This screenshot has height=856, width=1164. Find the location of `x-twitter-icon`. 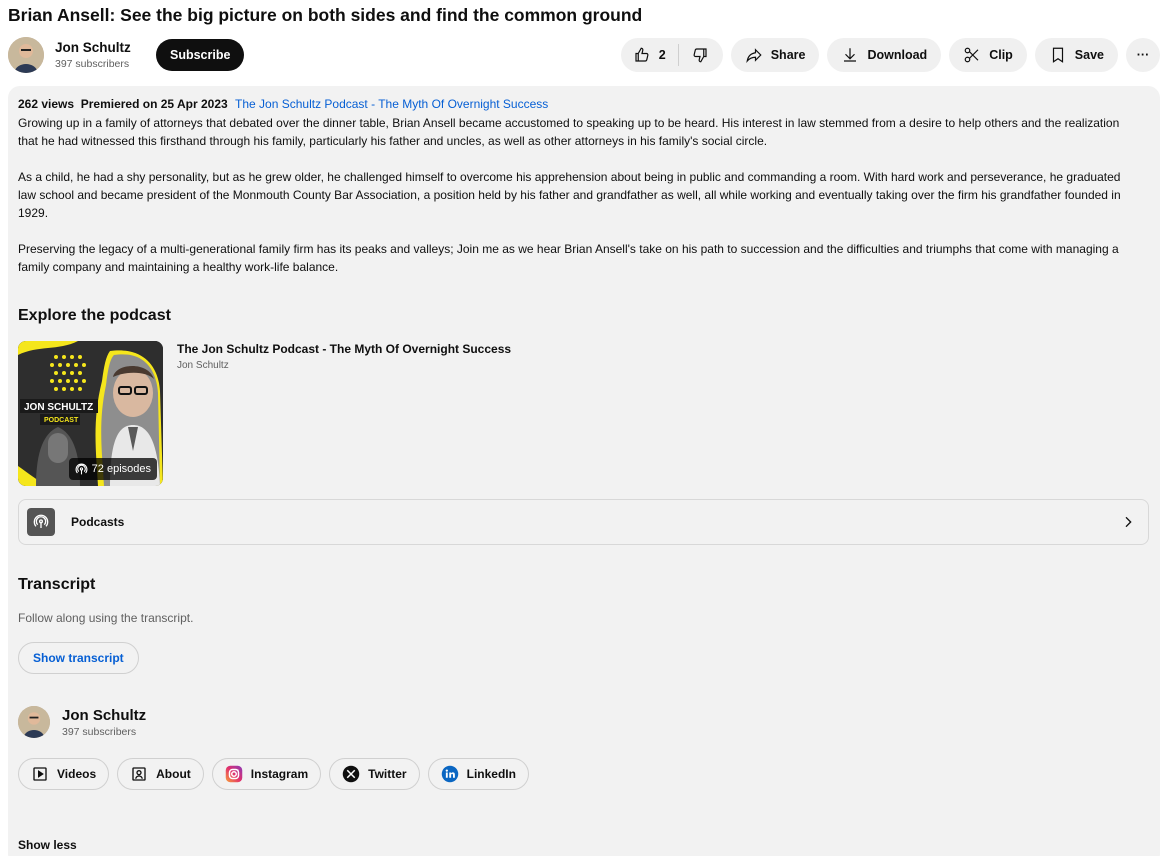

x-twitter-icon is located at coordinates (351, 774).